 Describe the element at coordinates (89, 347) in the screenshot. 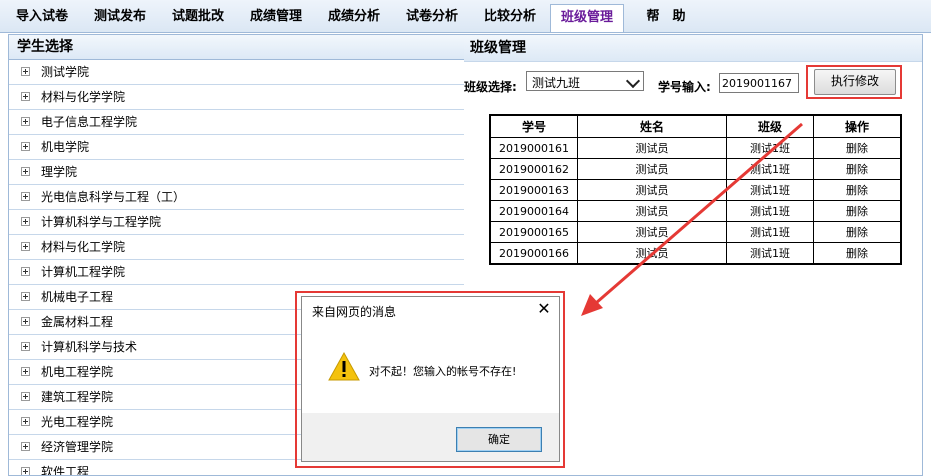

I see `college-label: 计算机科学与技术` at that location.